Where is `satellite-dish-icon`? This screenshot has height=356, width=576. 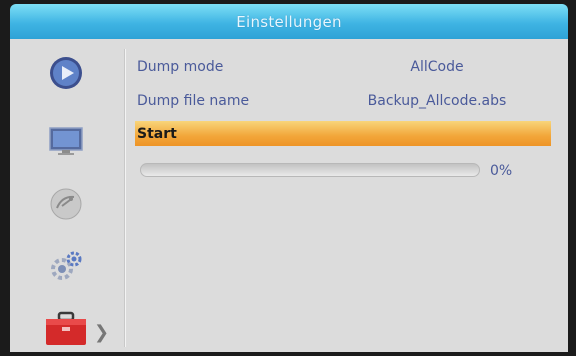
satellite-dish-icon is located at coordinates (66, 204).